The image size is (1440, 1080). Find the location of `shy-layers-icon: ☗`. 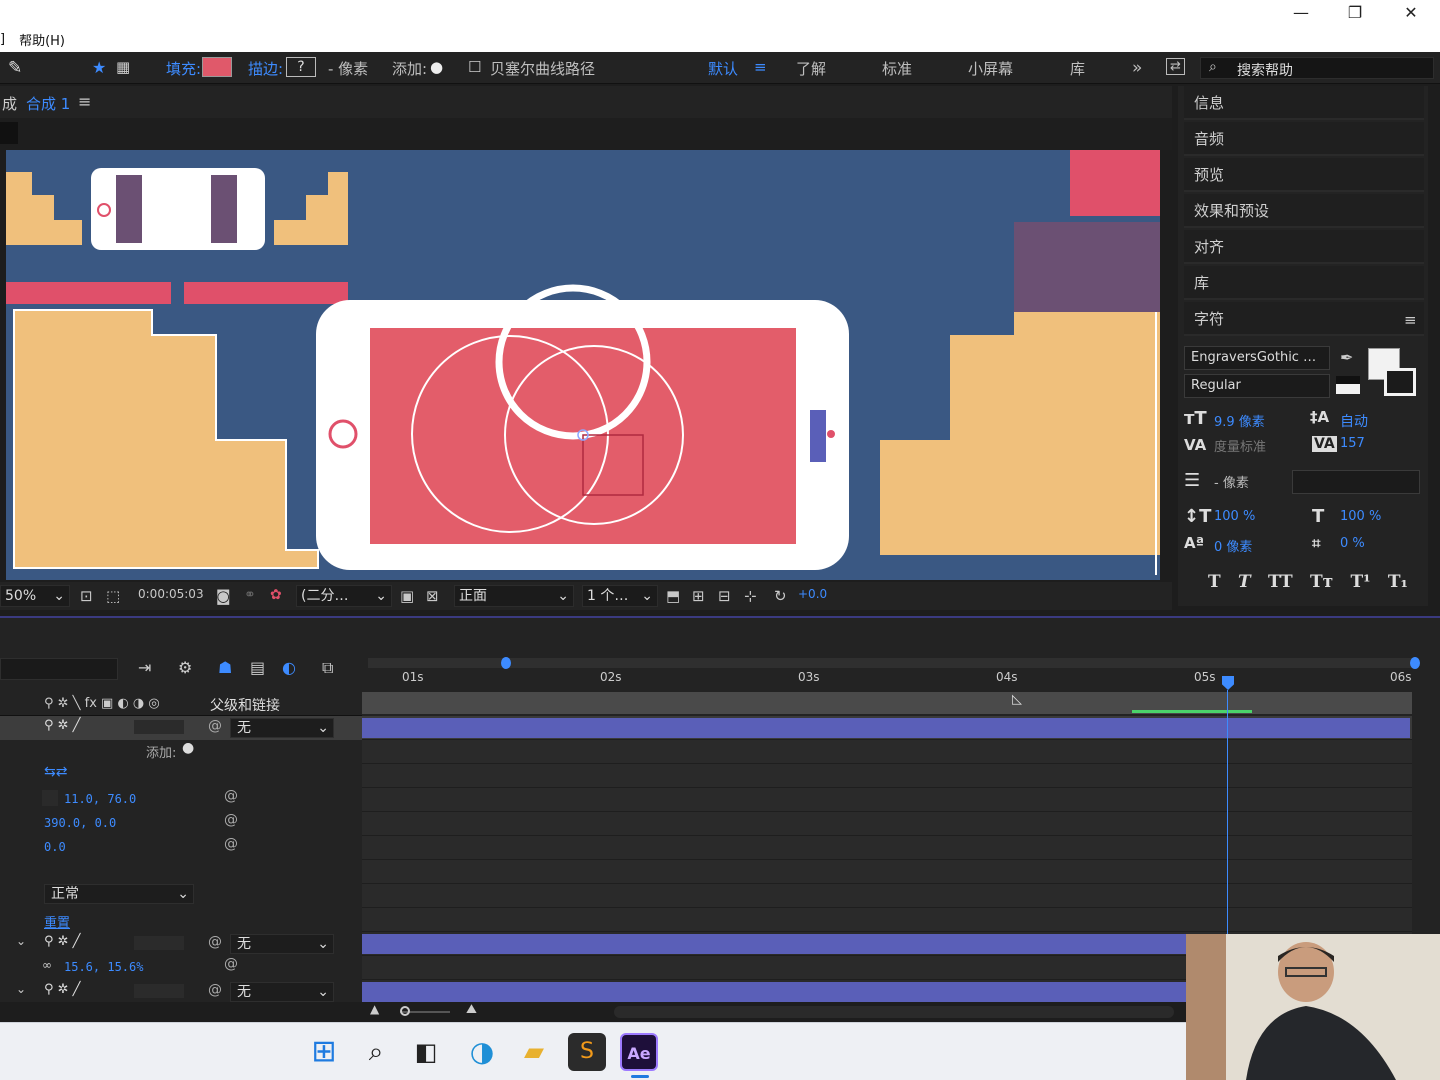

shy-layers-icon: ☗ is located at coordinates (225, 667).